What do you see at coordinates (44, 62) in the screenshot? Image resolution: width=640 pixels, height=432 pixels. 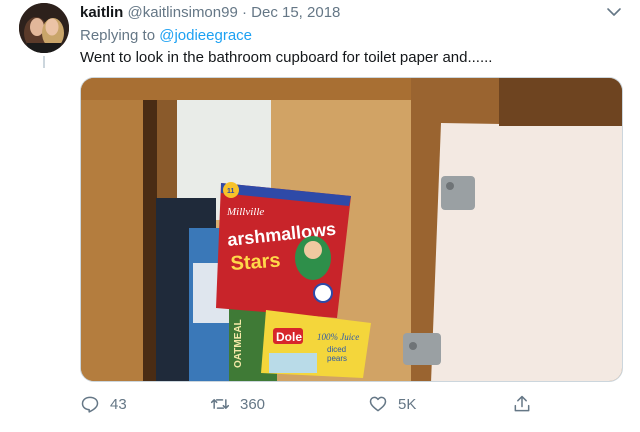 I see `thread-line` at bounding box center [44, 62].